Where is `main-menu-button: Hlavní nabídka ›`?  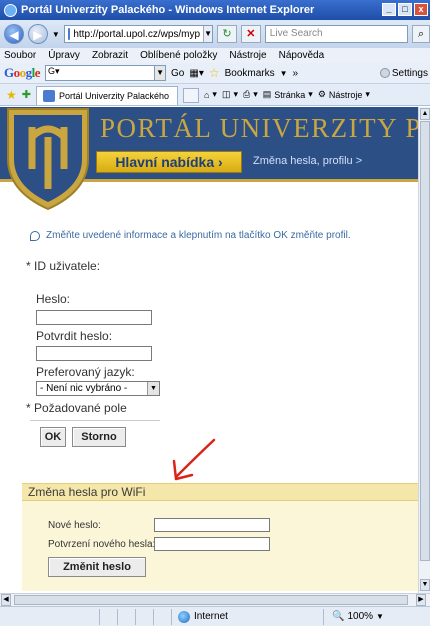 main-menu-button: Hlavní nabídka › is located at coordinates (169, 162).